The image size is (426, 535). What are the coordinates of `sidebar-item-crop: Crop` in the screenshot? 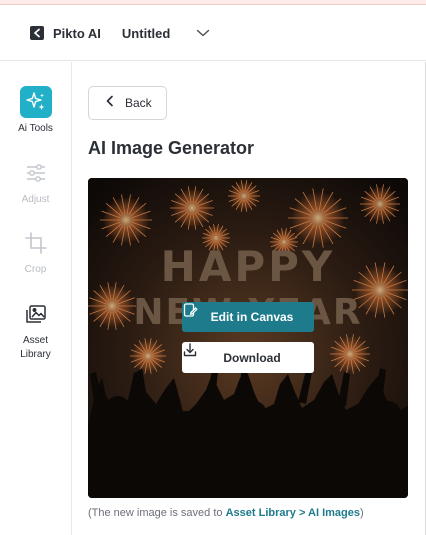 It's located at (35, 252).